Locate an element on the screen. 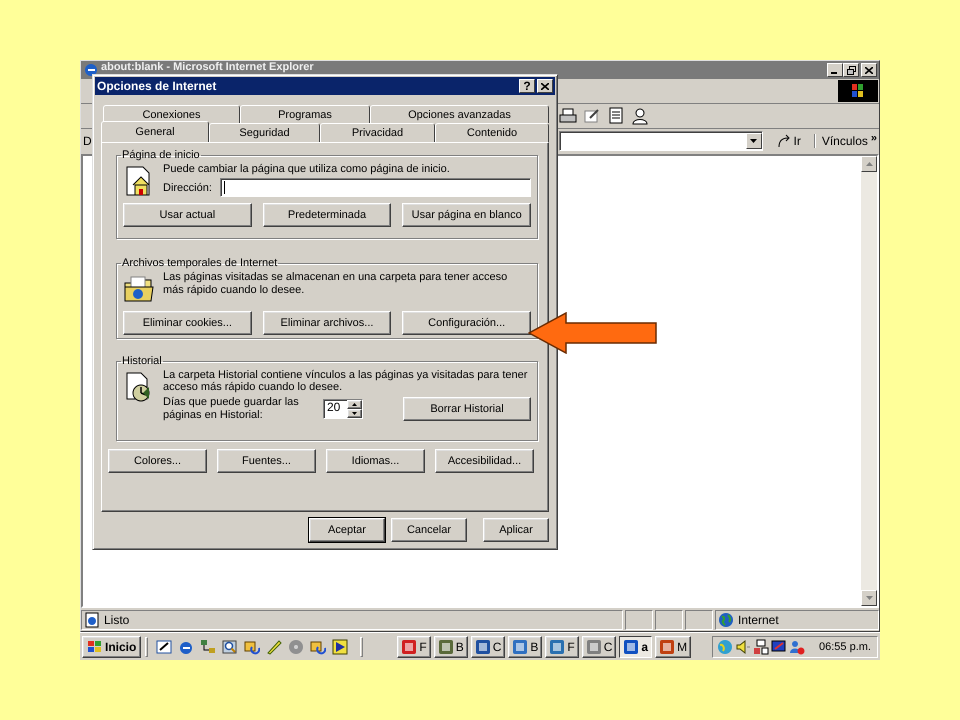 The height and width of the screenshot is (720, 960). scroll-down-button is located at coordinates (869, 598).